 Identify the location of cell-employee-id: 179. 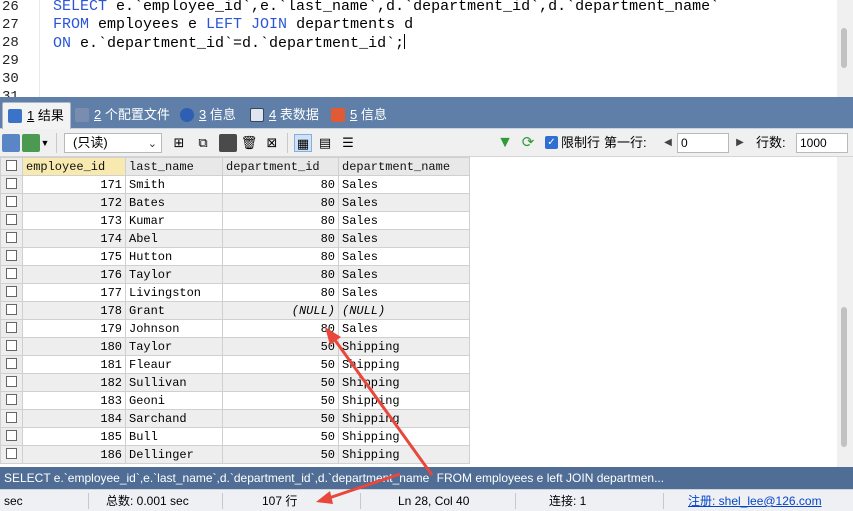
(74, 328).